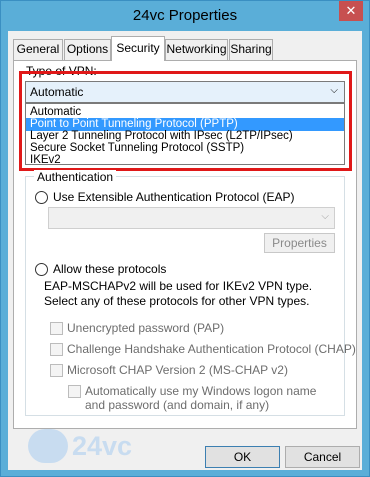 This screenshot has height=477, width=370. What do you see at coordinates (322, 457) in the screenshot?
I see `cancel-button: Cancel` at bounding box center [322, 457].